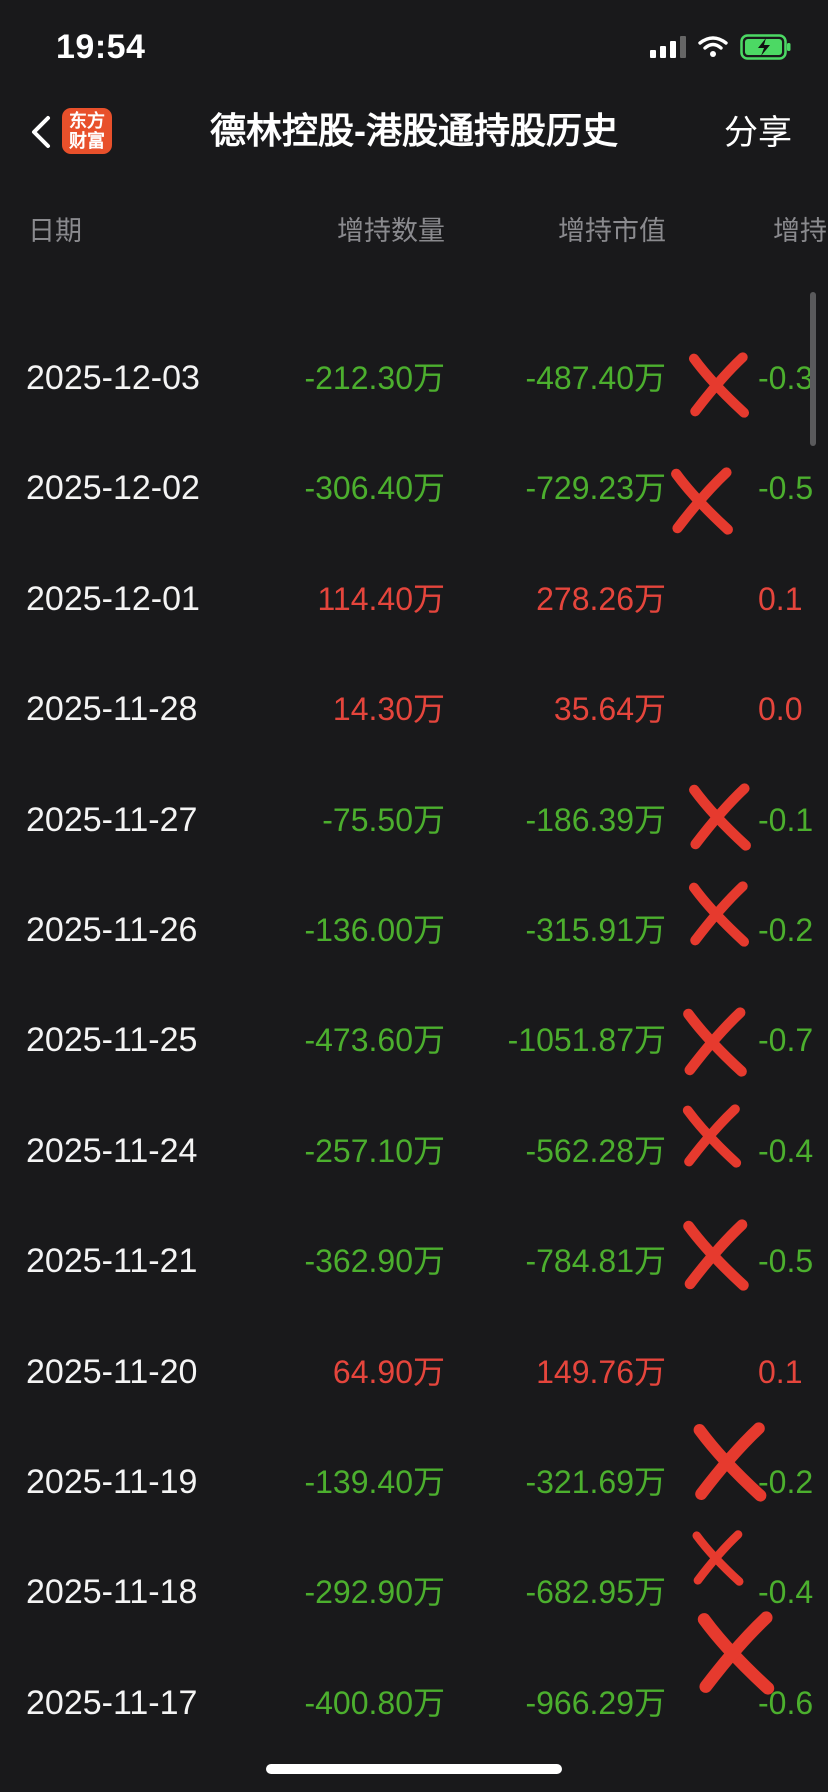 The height and width of the screenshot is (1792, 828). Describe the element at coordinates (55, 231) in the screenshot. I see `header-date: 日期` at that location.